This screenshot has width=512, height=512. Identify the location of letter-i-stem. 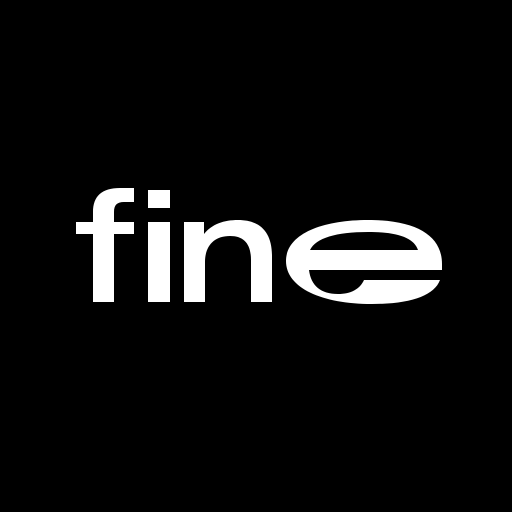
(159, 262).